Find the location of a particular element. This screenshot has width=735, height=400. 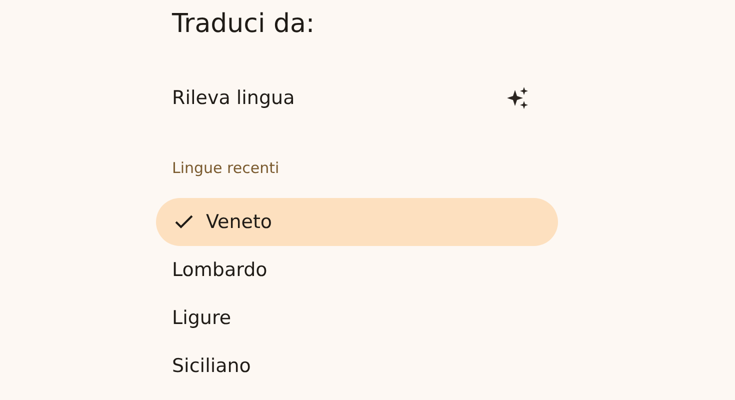

language-item: Ligure is located at coordinates (357, 318).